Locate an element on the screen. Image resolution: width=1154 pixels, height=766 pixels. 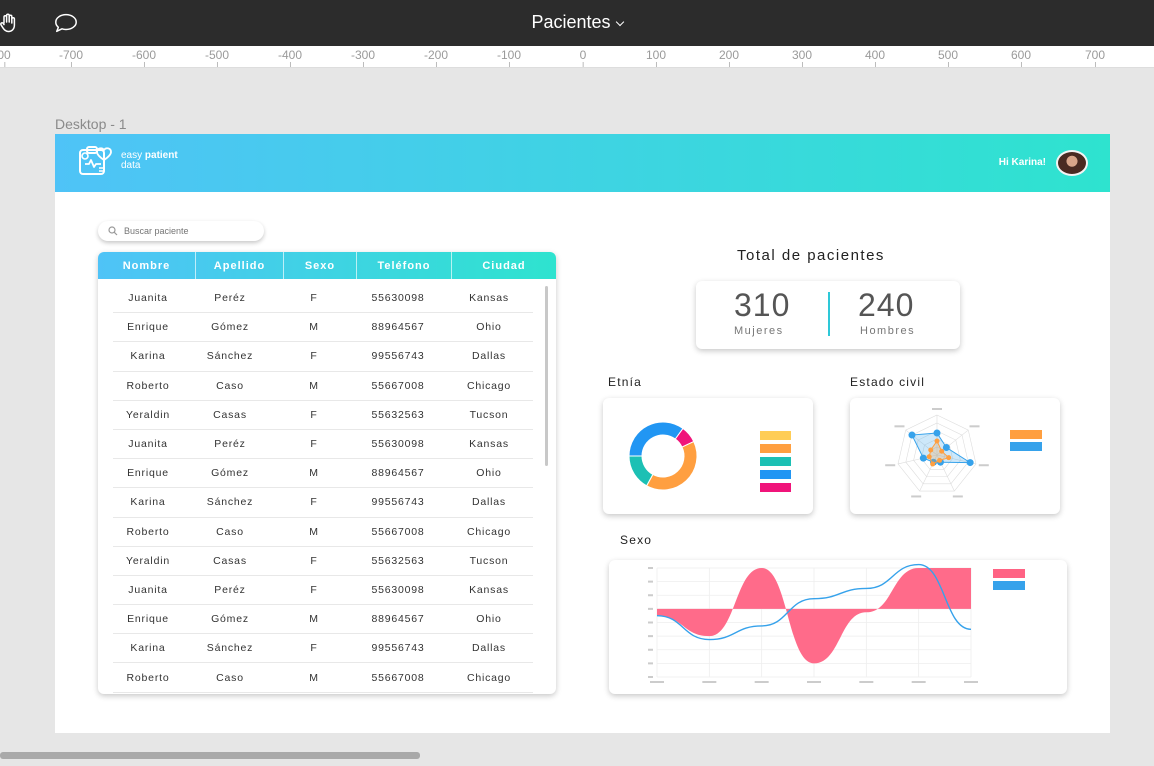
chevron-down-icon is located at coordinates (619, 22).